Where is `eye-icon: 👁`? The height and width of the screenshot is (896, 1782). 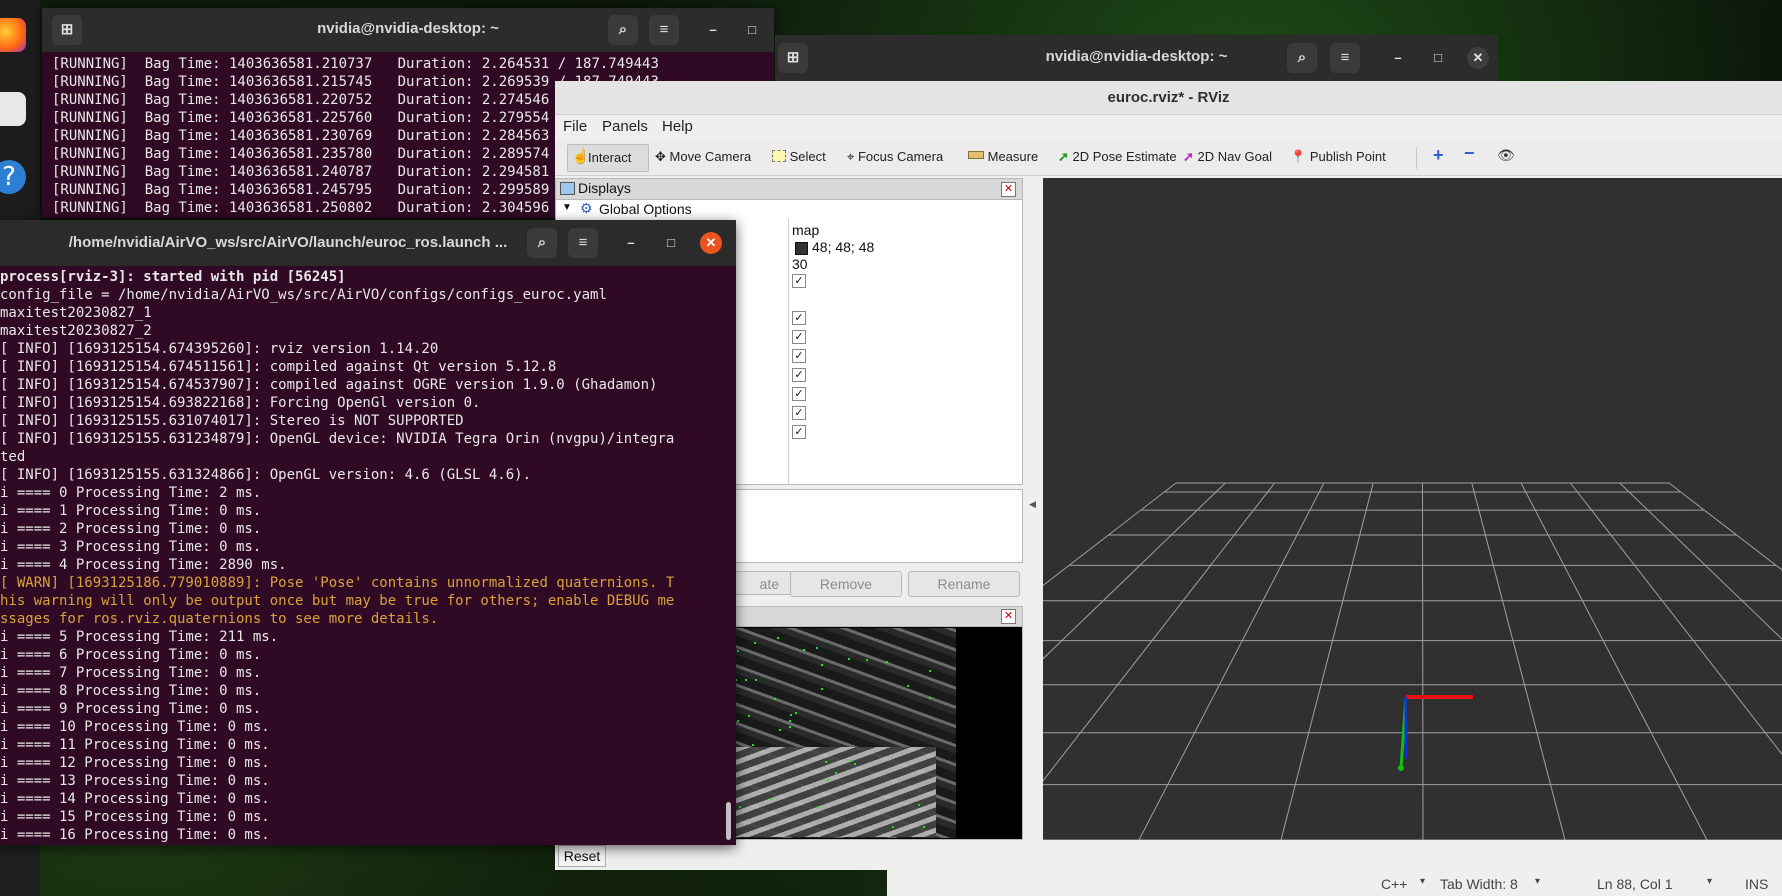
eye-icon: 👁 is located at coordinates (1506, 155).